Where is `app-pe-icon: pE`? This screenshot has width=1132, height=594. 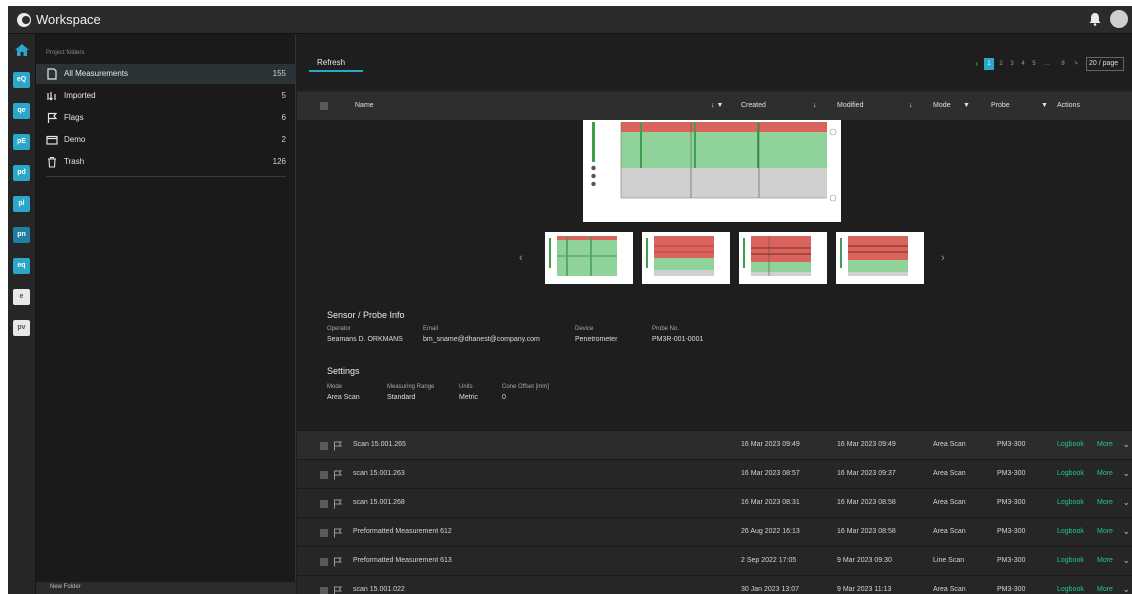 app-pe-icon: pE is located at coordinates (21, 142).